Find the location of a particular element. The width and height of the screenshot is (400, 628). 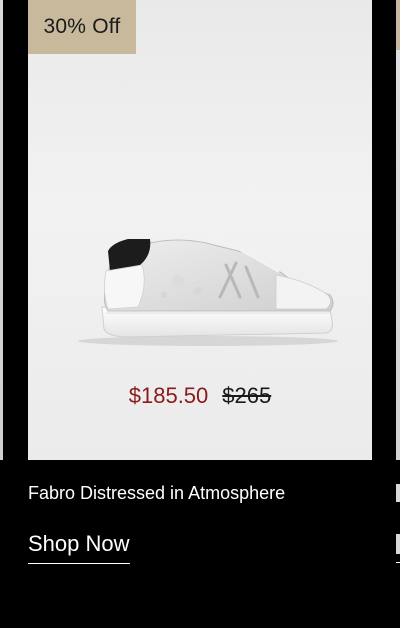

next-card-image-edge is located at coordinates (398, 255).